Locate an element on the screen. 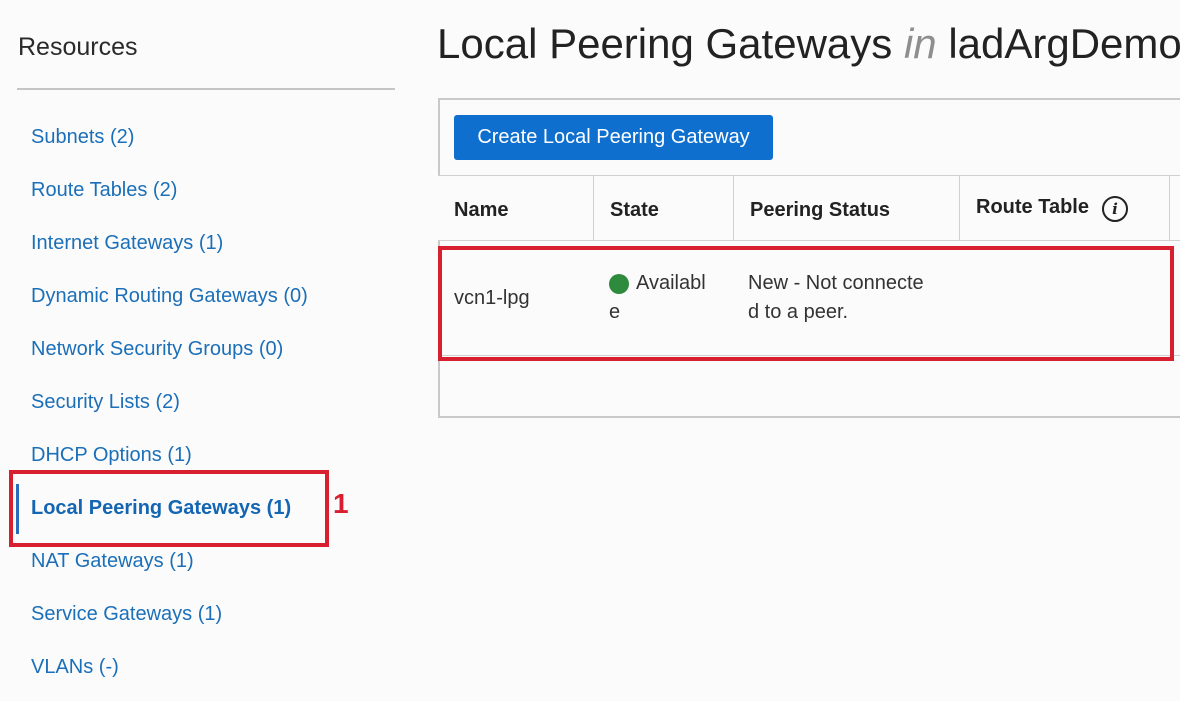 The height and width of the screenshot is (701, 1180). page-title: Local Peering Gateways in ladArgDemo is located at coordinates (808, 44).